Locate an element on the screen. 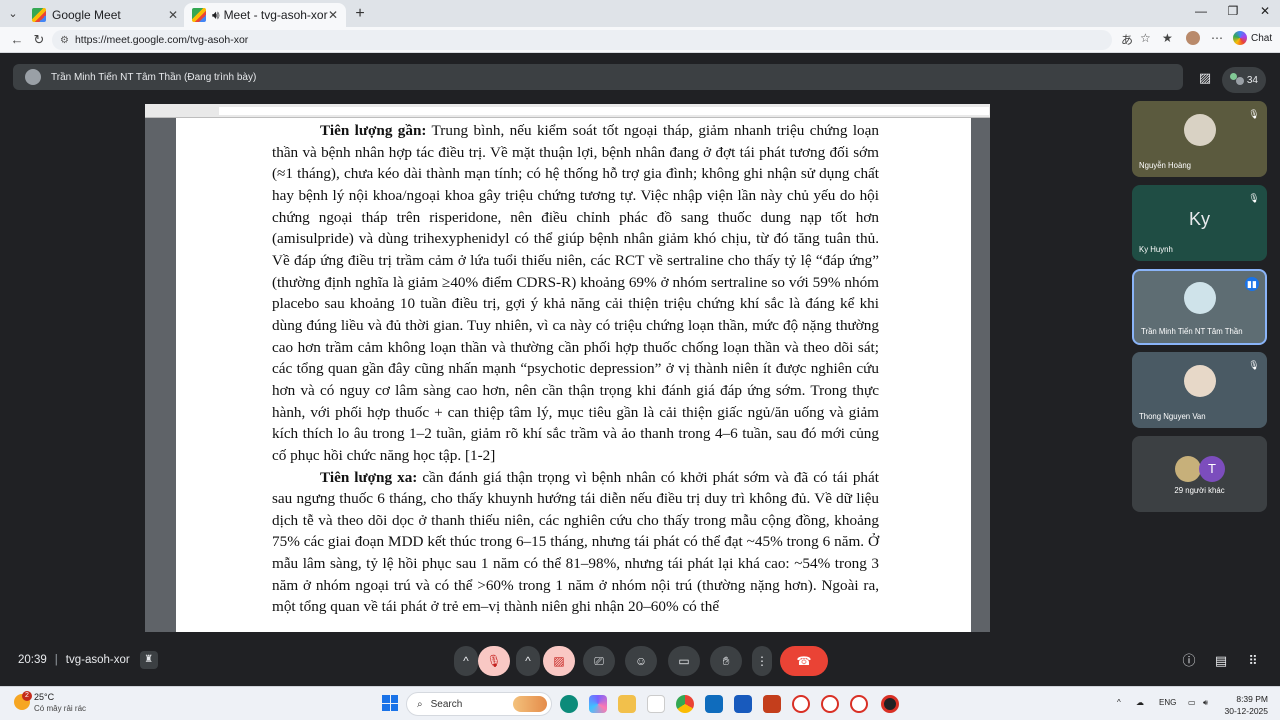  edge-icon is located at coordinates (569, 704).